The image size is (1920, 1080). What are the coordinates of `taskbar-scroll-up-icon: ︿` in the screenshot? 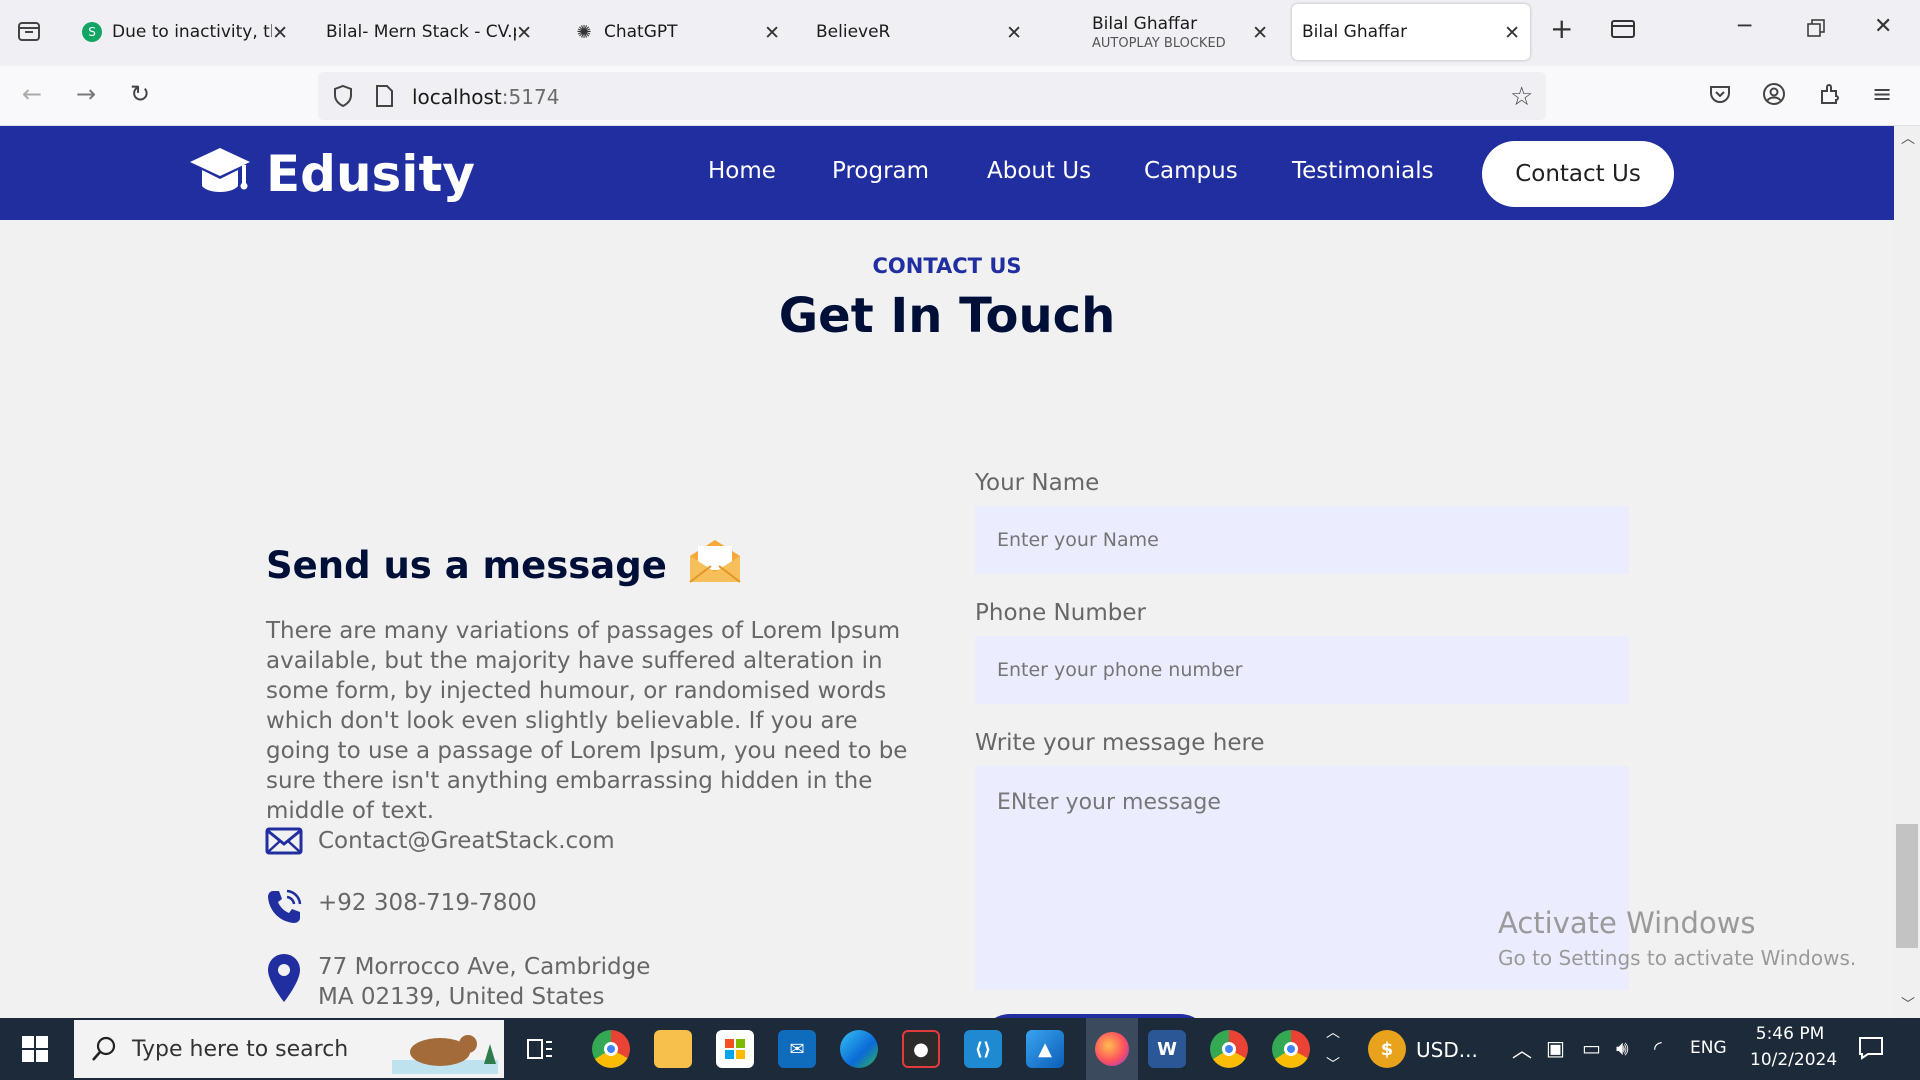 It's located at (1333, 1032).